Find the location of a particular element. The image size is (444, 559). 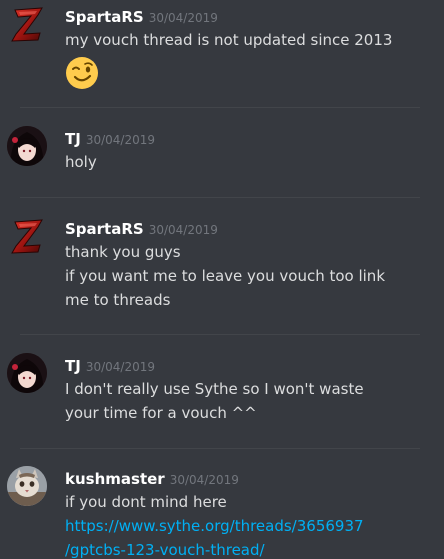

message-link: https://www.sythe.org/threads/3656937 is located at coordinates (250, 526).